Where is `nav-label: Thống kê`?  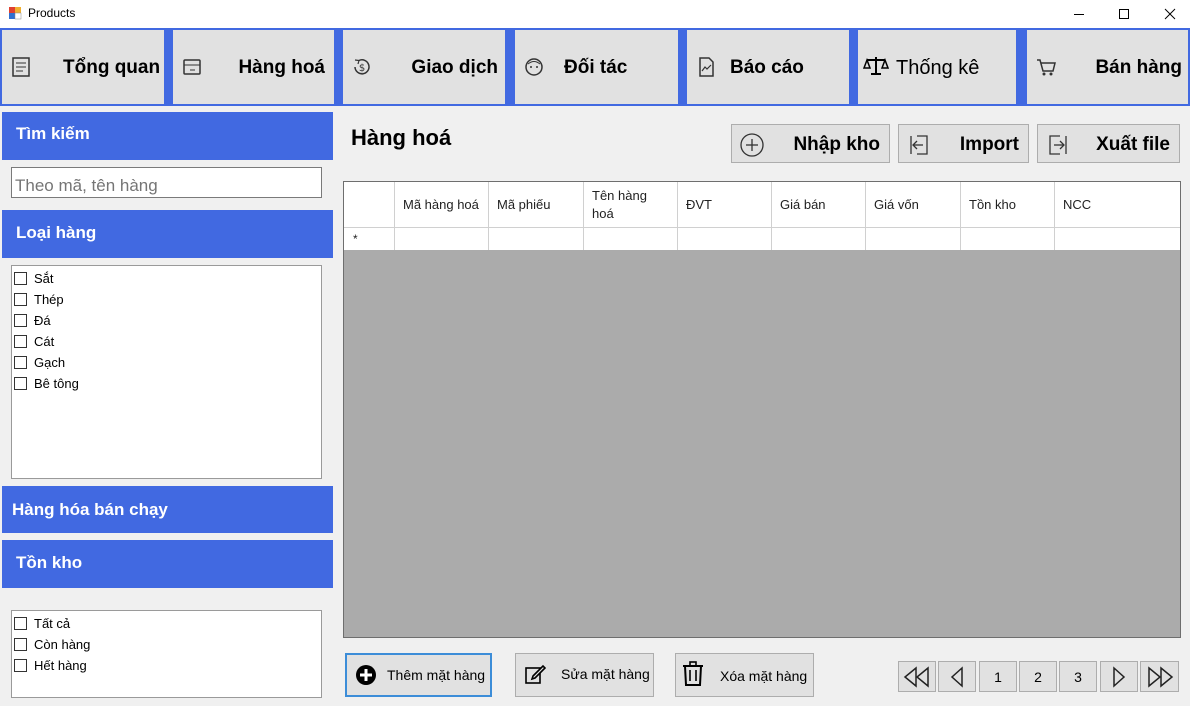 nav-label: Thống kê is located at coordinates (938, 68).